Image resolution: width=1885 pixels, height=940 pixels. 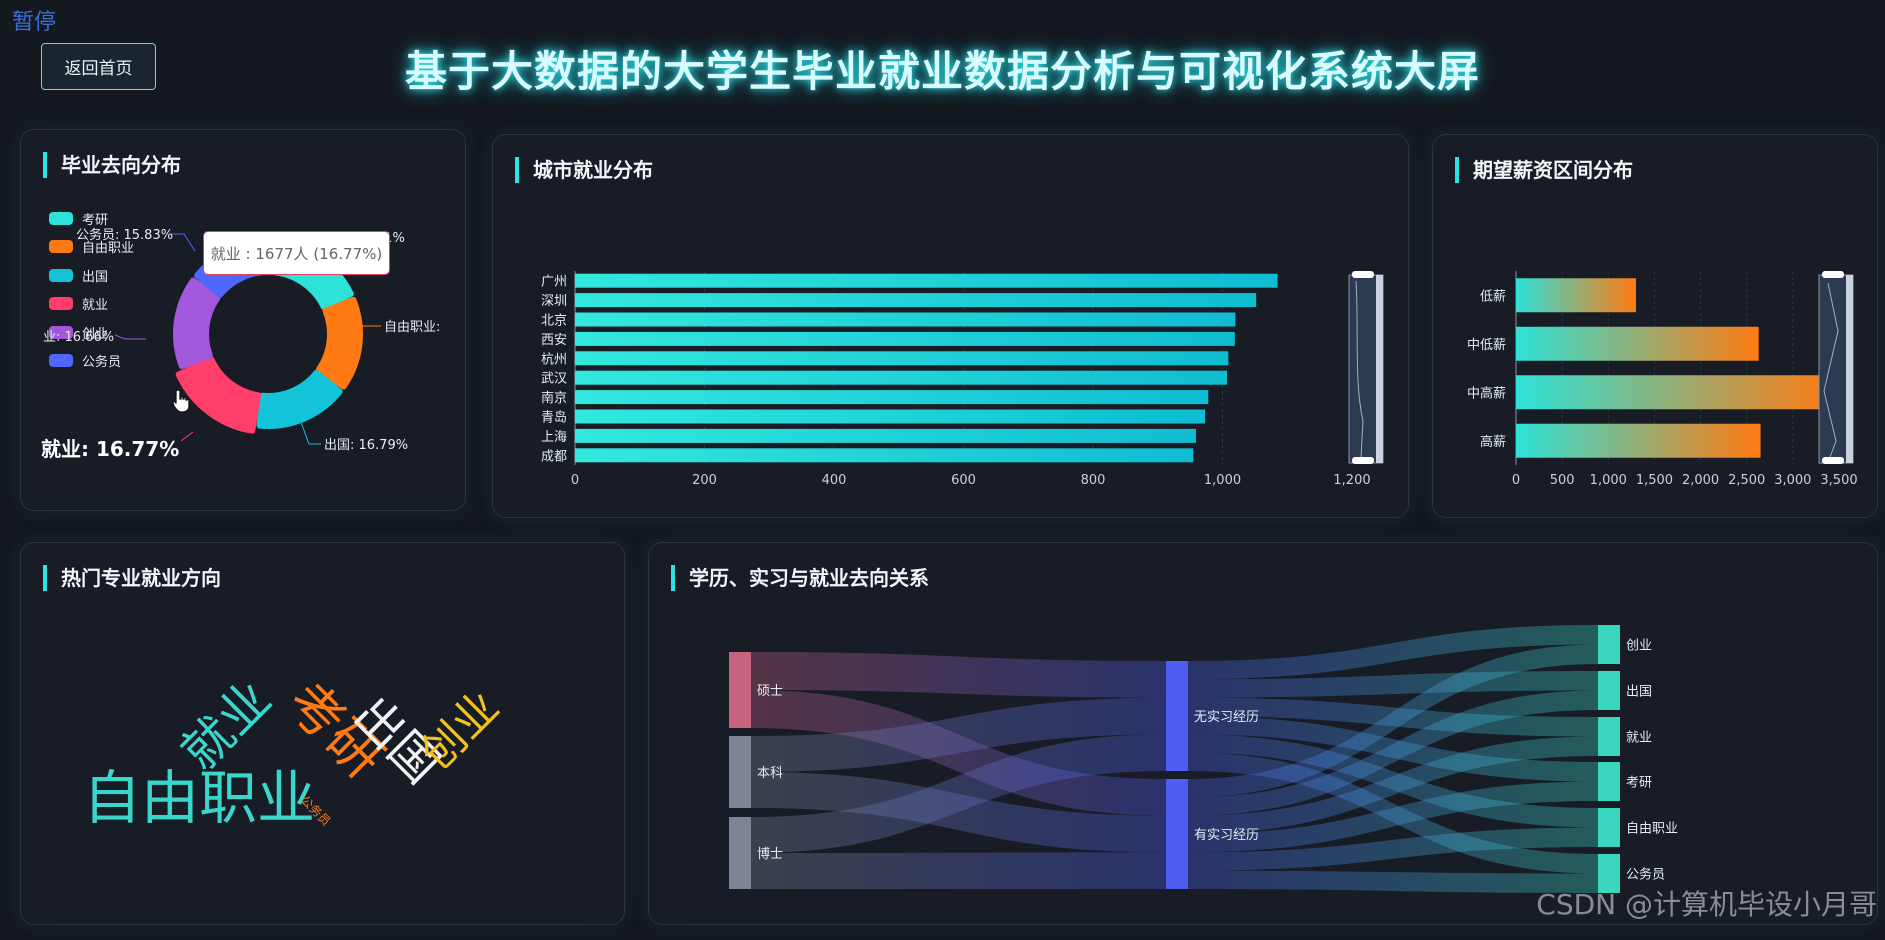 What do you see at coordinates (902, 358) in the screenshot?
I see `city-bar-杭州` at bounding box center [902, 358].